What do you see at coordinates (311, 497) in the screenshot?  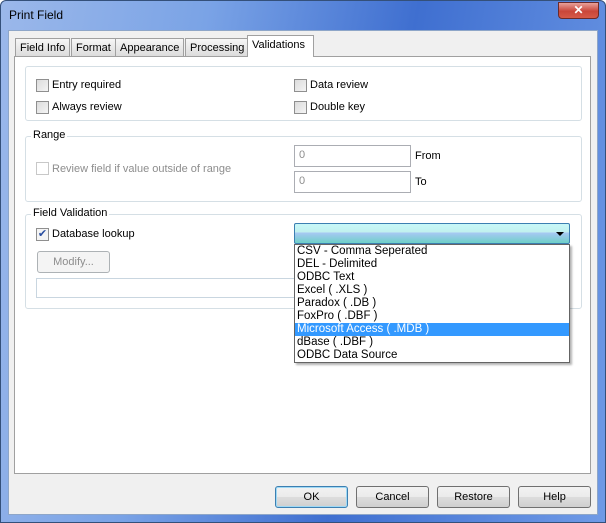 I see `ok-button: OK` at bounding box center [311, 497].